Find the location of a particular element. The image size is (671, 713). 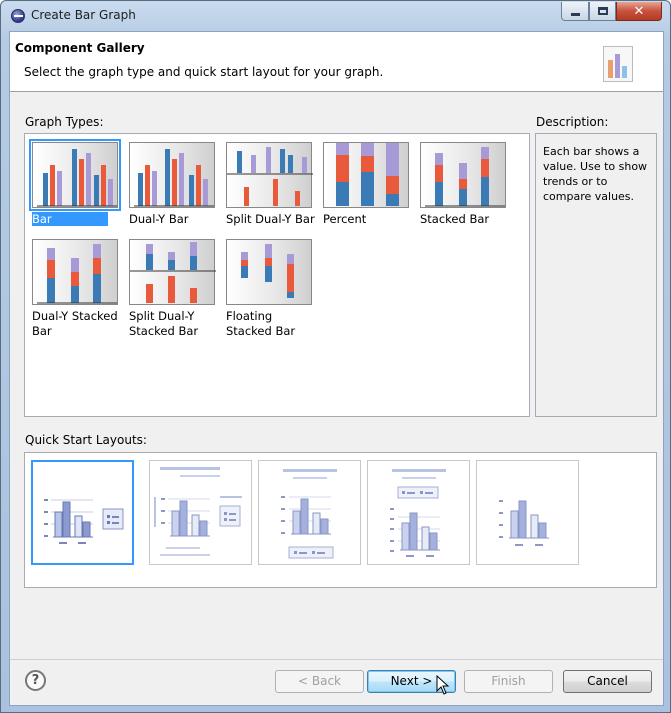

page-title: Component Gallery is located at coordinates (80, 48).